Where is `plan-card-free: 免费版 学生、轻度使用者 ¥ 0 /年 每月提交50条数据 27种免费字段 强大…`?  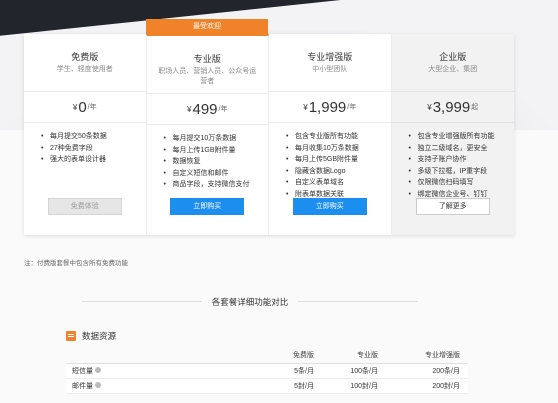
plan-card-free: 免费版 学生、轻度使用者 ¥ 0 /年 每月提交50条数据 27种免费字段 强大… is located at coordinates (85, 134).